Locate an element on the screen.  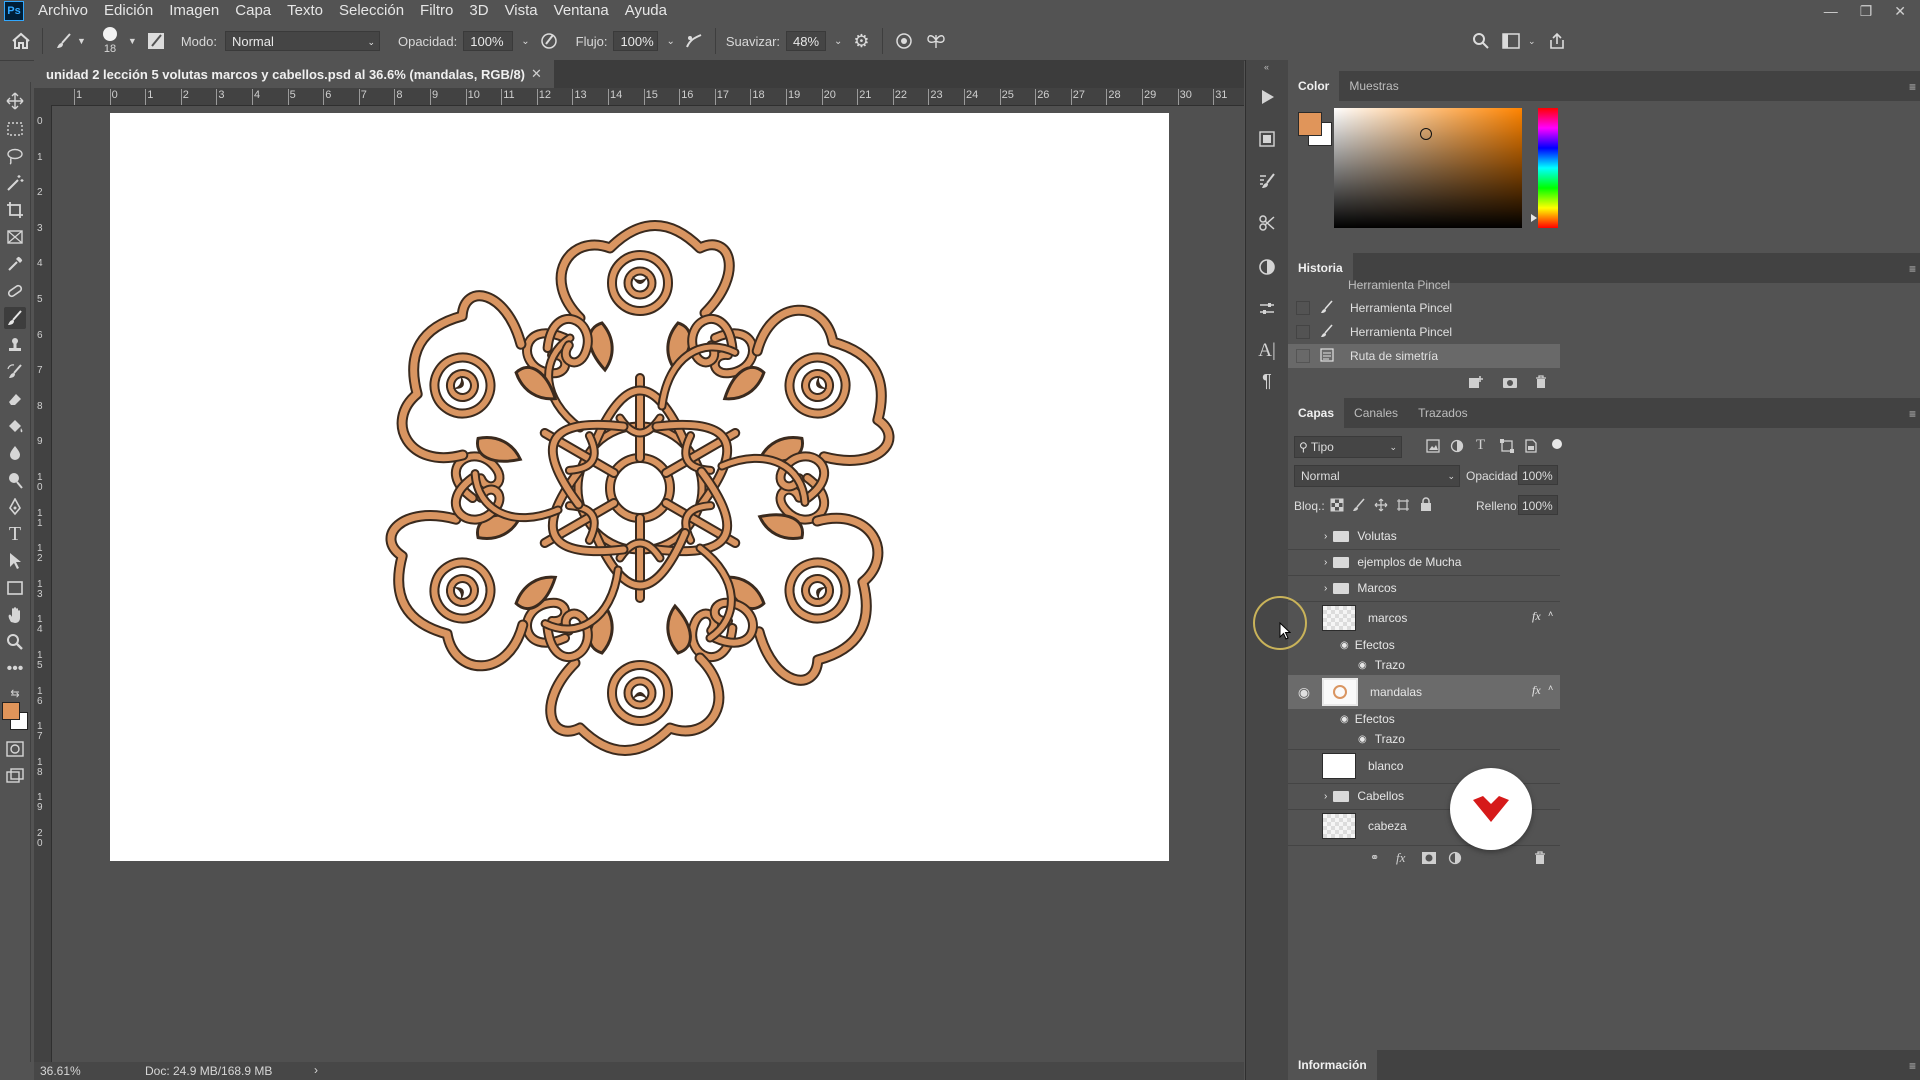
tab-historia: Historia is located at coordinates (1320, 268).